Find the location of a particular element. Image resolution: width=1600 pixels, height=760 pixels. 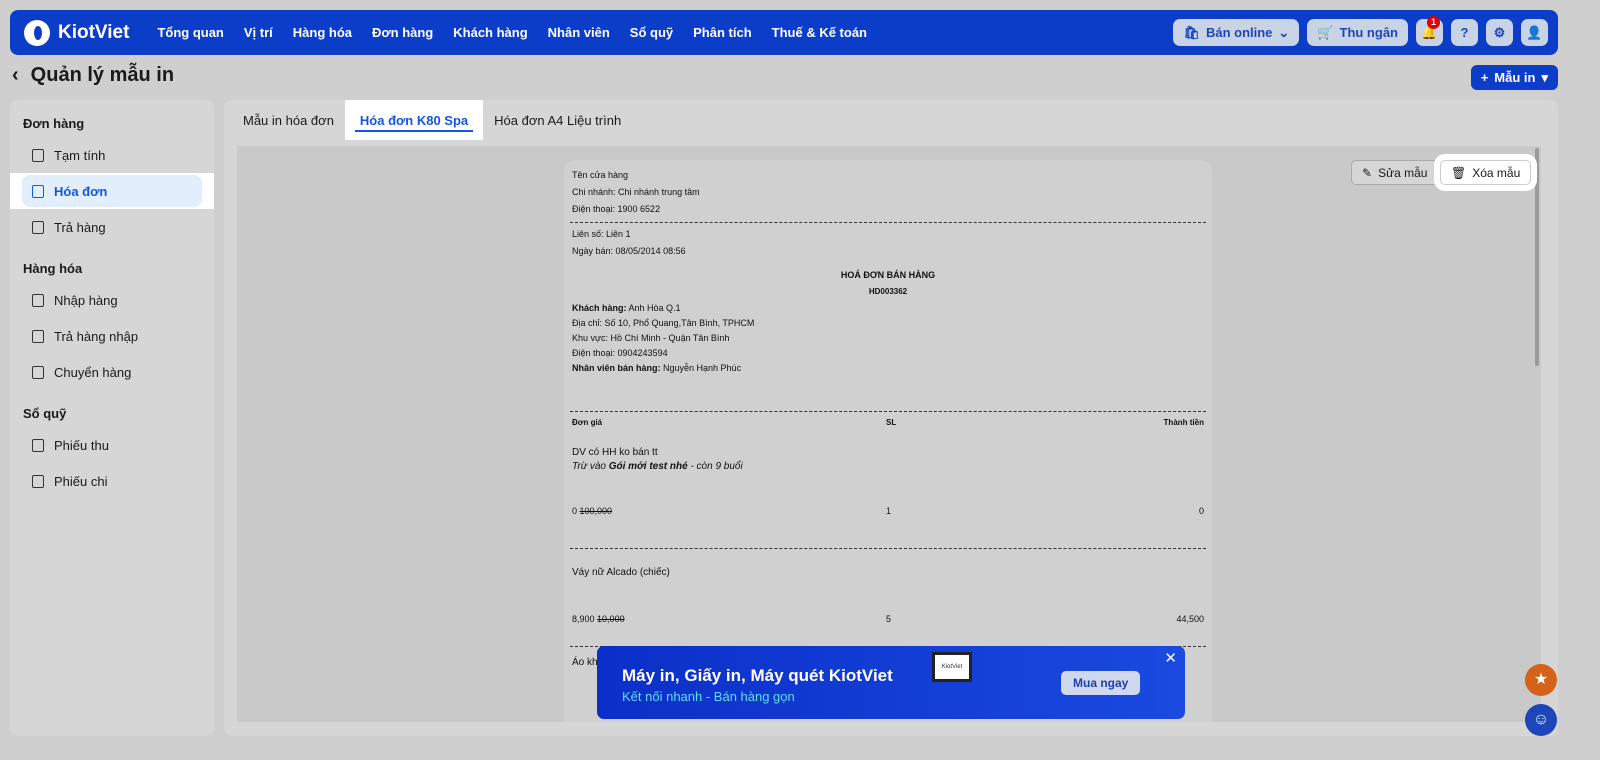

notification-button: 🔔 1 is located at coordinates (1429, 31).